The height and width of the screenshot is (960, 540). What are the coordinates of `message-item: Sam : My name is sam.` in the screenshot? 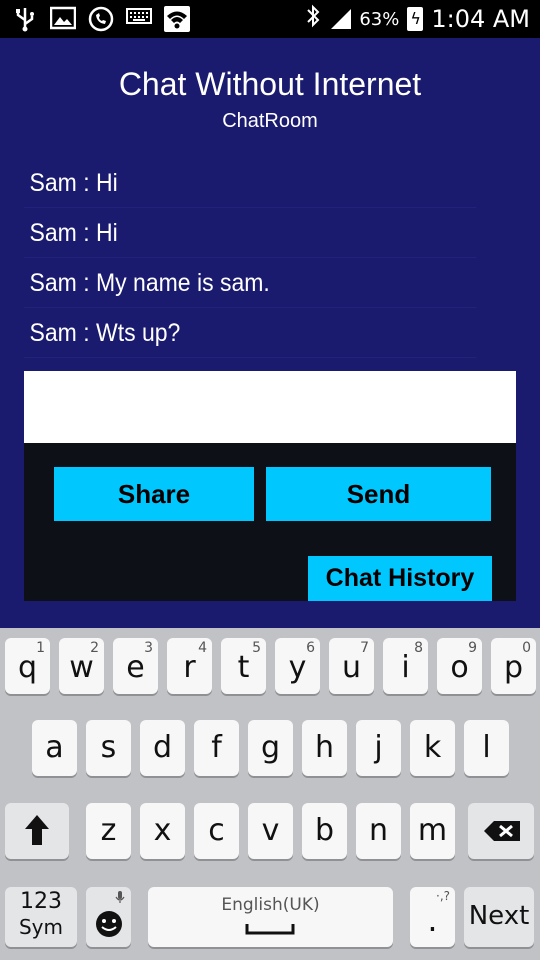 It's located at (250, 283).